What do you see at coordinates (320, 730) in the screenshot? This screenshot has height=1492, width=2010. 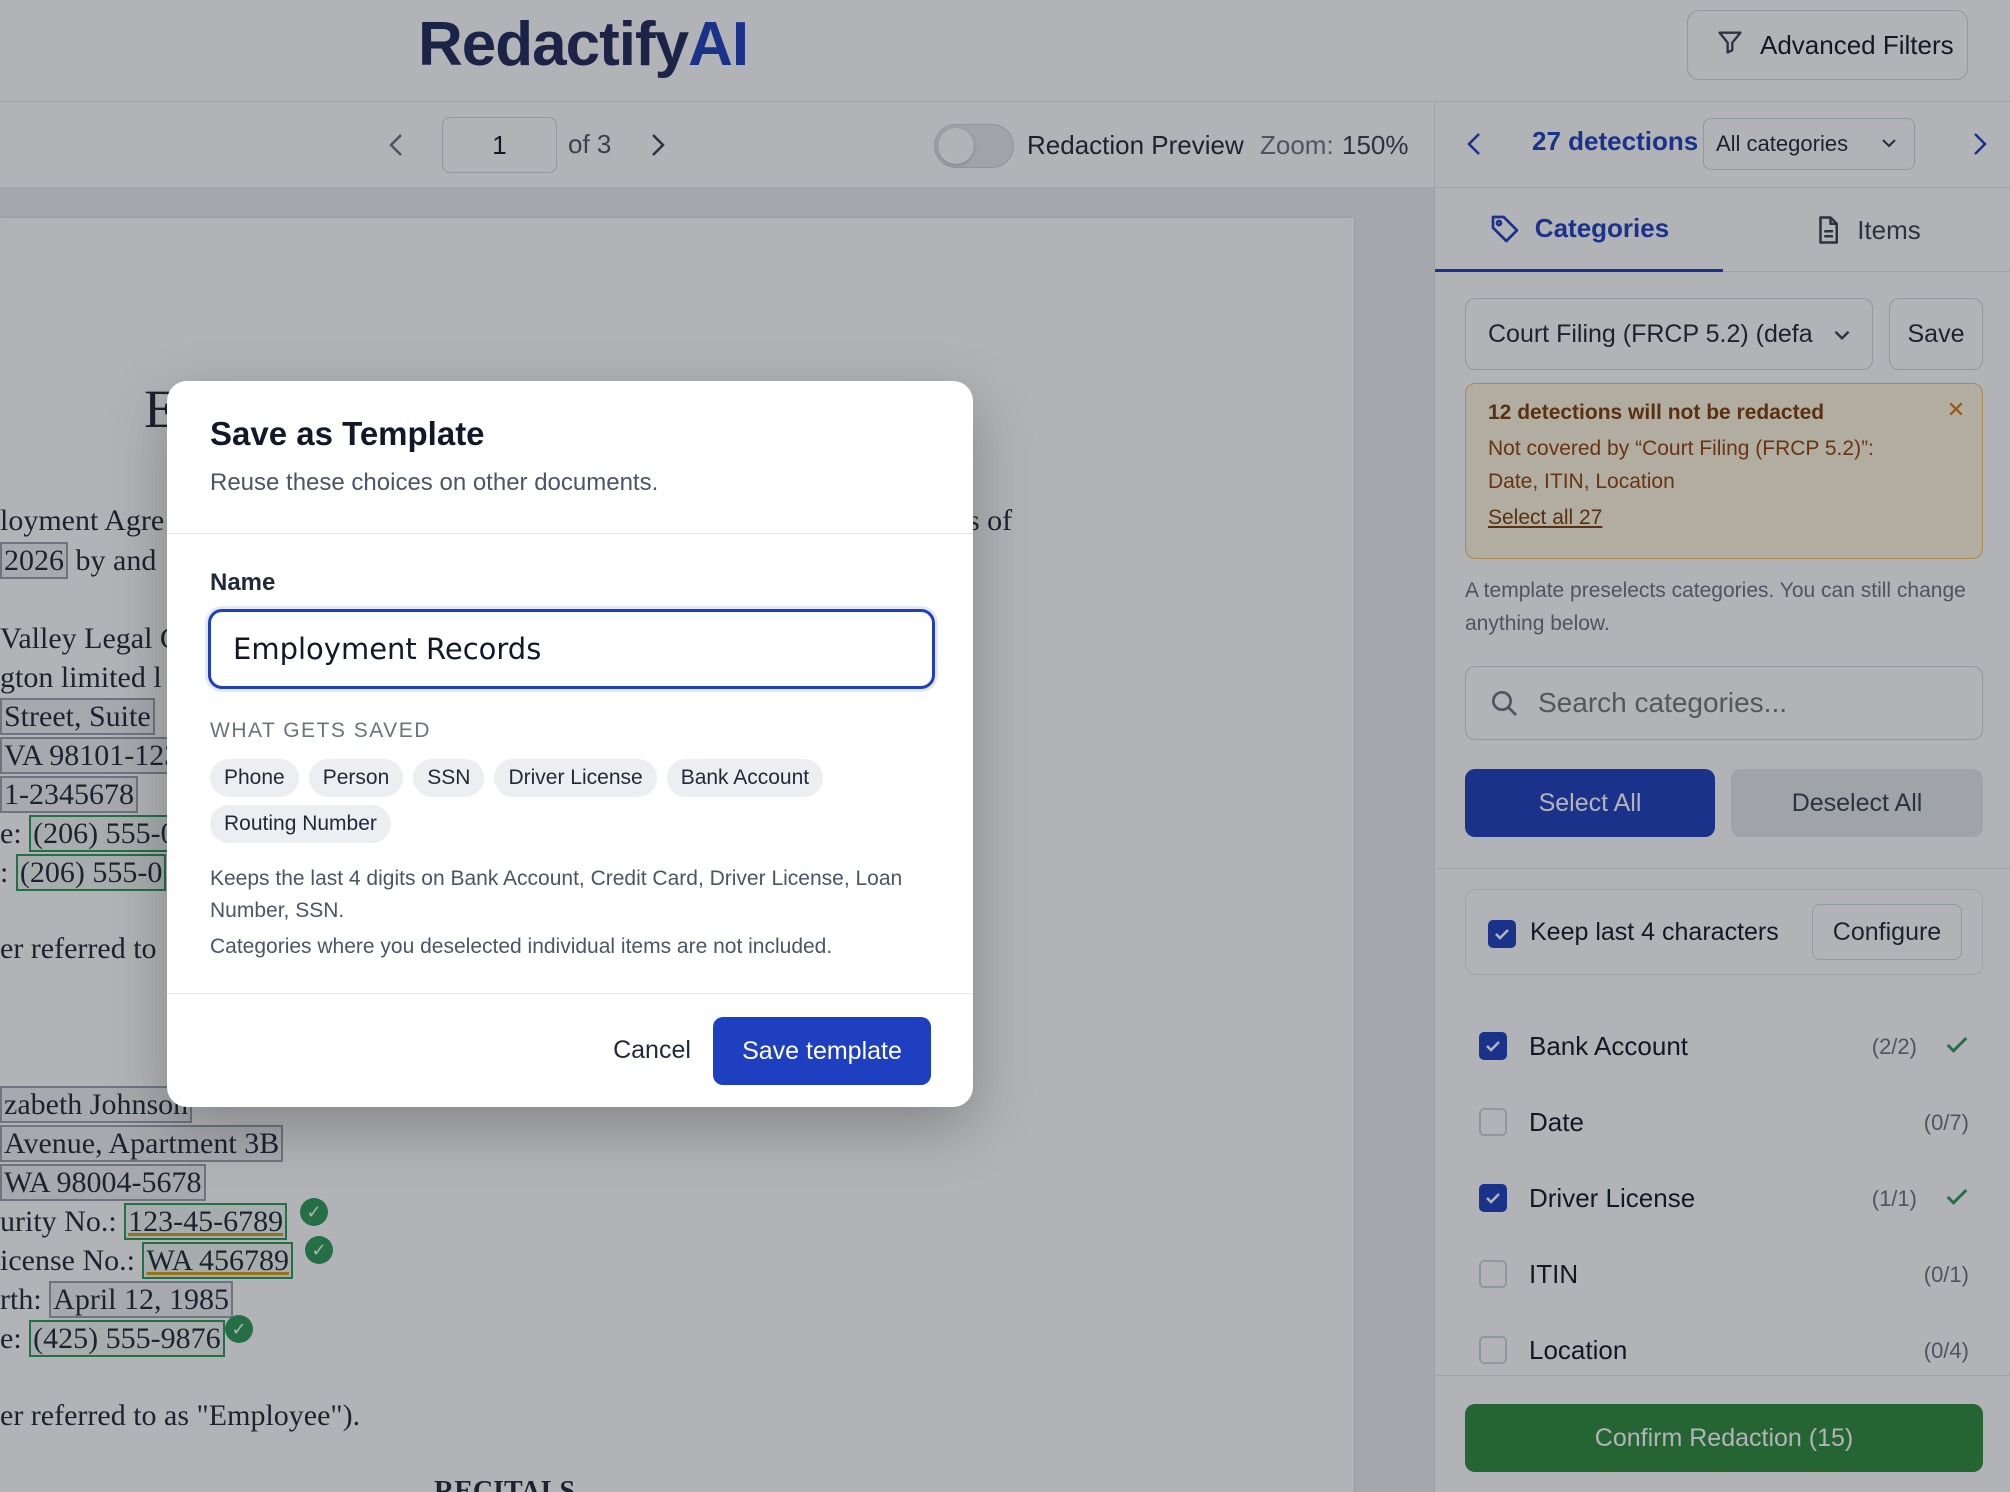 I see `what-gets-saved-heading: WHAT GETS SAVED` at bounding box center [320, 730].